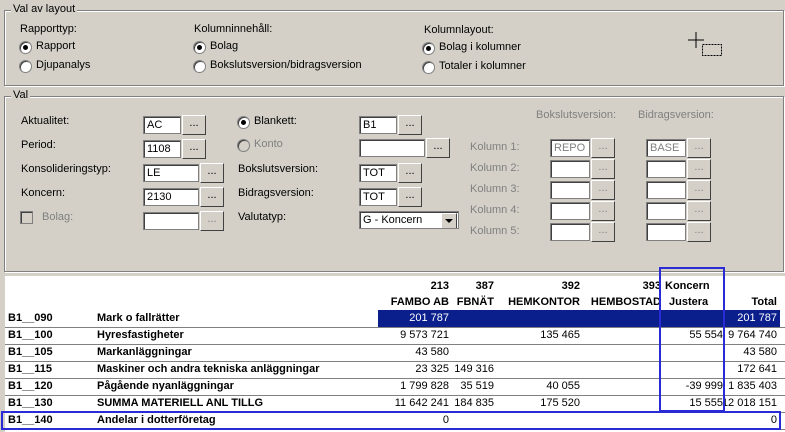  I want to click on row-value: 9 764 740, so click(752, 335).